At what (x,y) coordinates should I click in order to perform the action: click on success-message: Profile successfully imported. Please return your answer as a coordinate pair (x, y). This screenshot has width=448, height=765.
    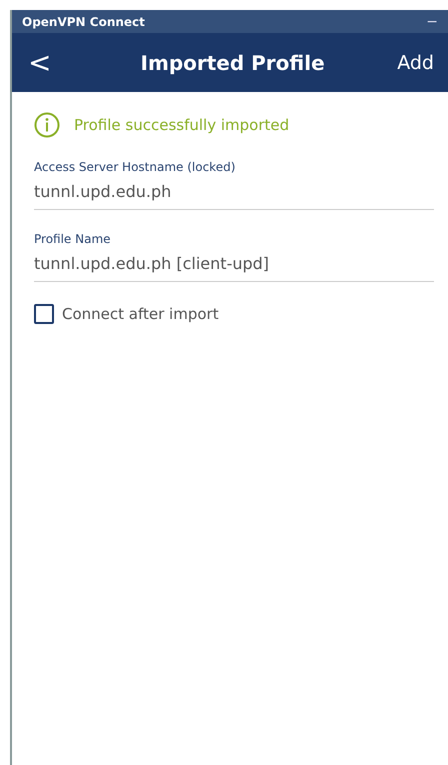
    Looking at the image, I should click on (182, 125).